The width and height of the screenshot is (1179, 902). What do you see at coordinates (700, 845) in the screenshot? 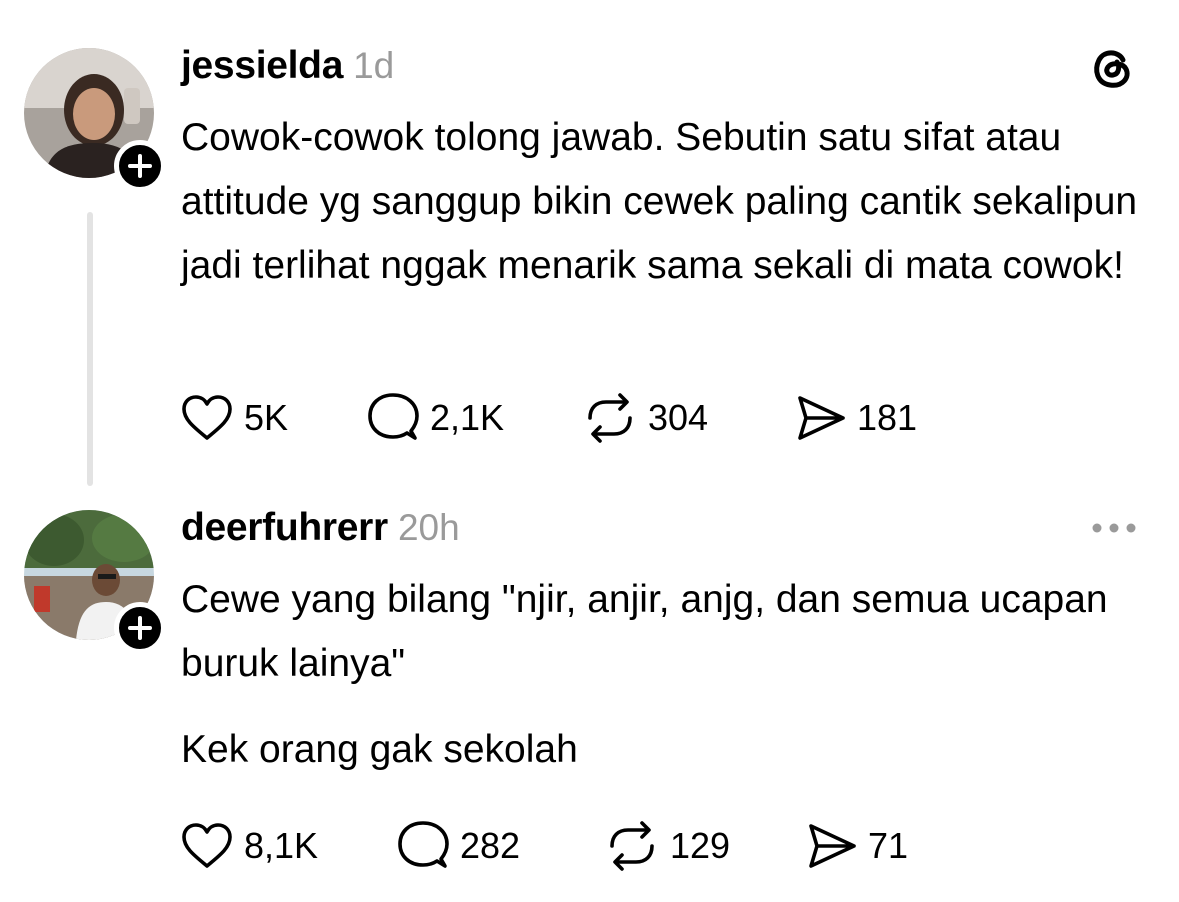
I see `repost-count: 129` at bounding box center [700, 845].